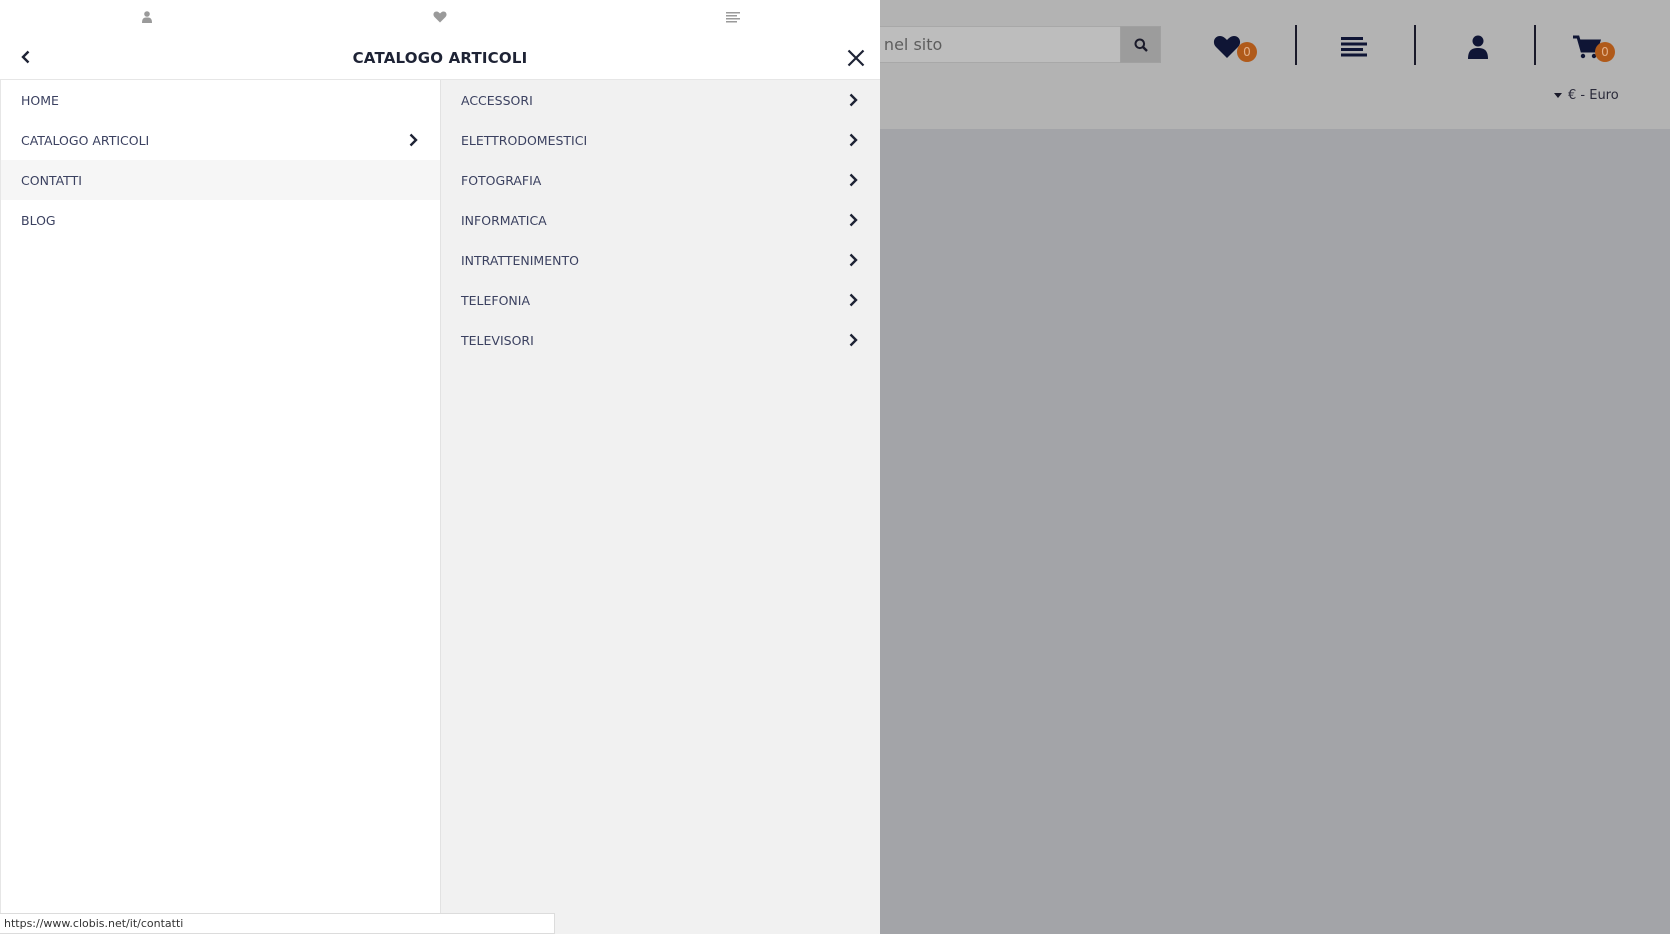 This screenshot has width=1670, height=934. I want to click on wishlist-count-badge: 0, so click(1247, 52).